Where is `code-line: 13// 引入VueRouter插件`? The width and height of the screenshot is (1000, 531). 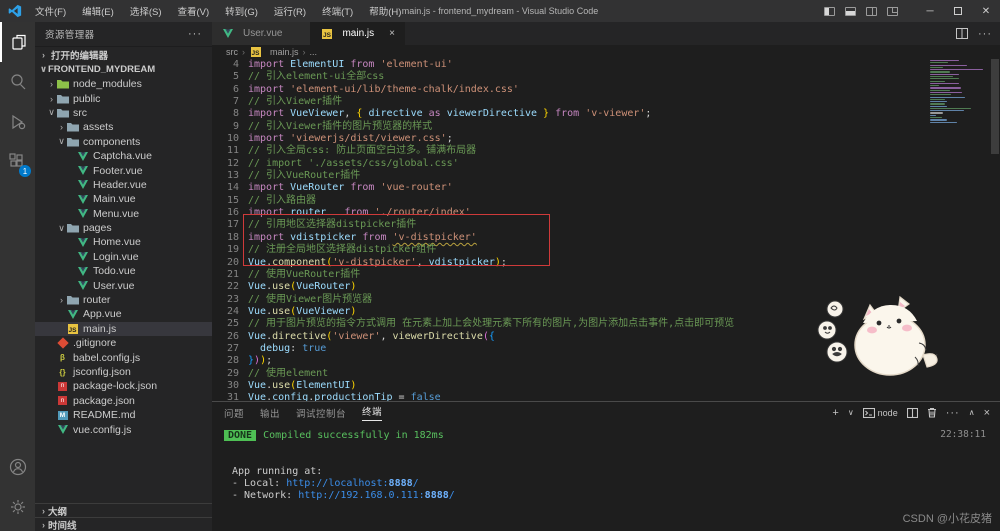 code-line: 13// 引入VueRouter插件 is located at coordinates (606, 176).